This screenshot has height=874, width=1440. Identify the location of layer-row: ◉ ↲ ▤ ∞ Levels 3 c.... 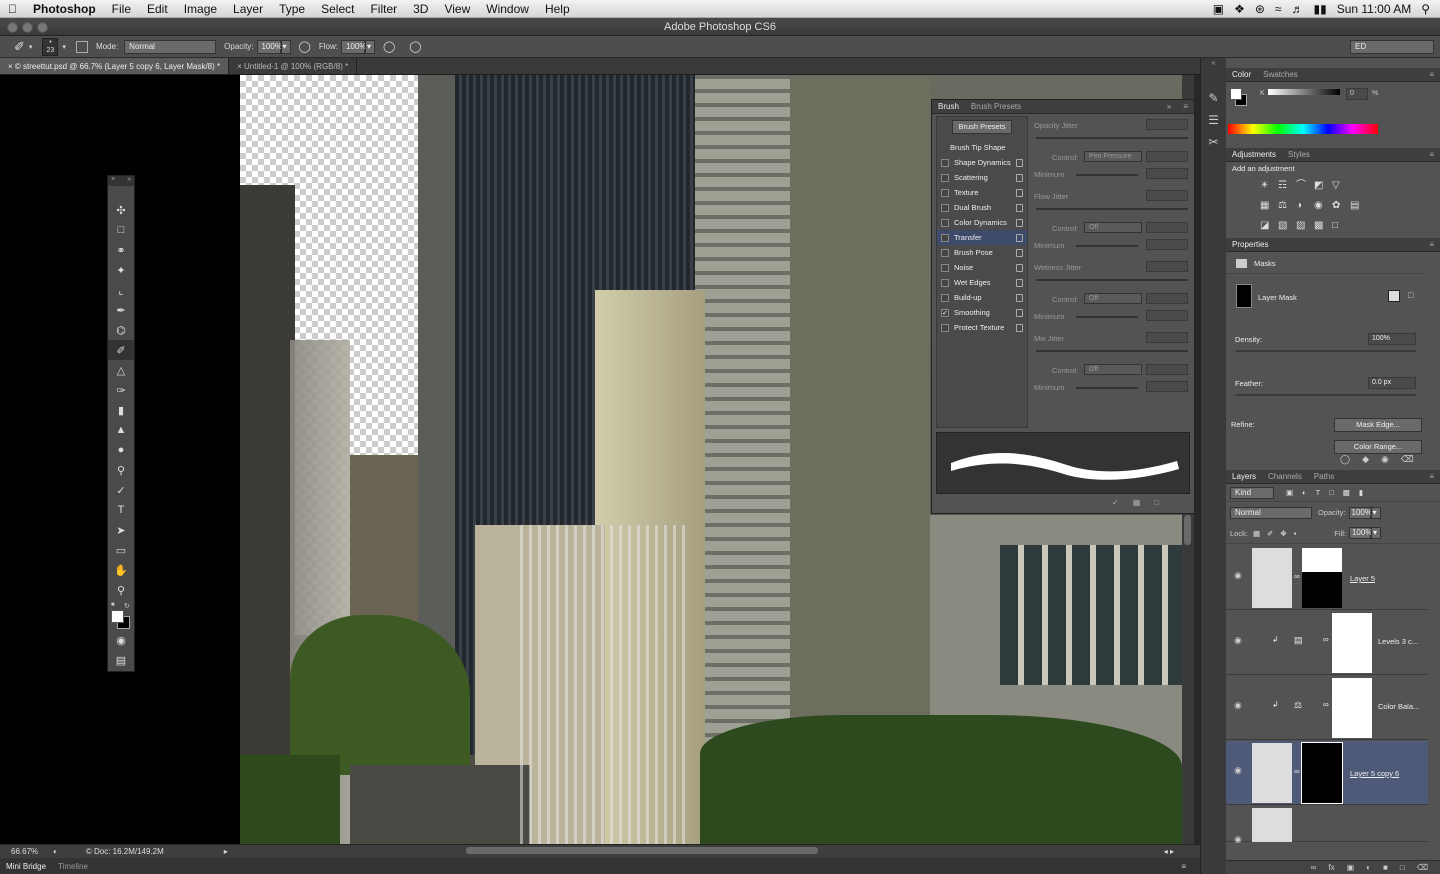
(1327, 643).